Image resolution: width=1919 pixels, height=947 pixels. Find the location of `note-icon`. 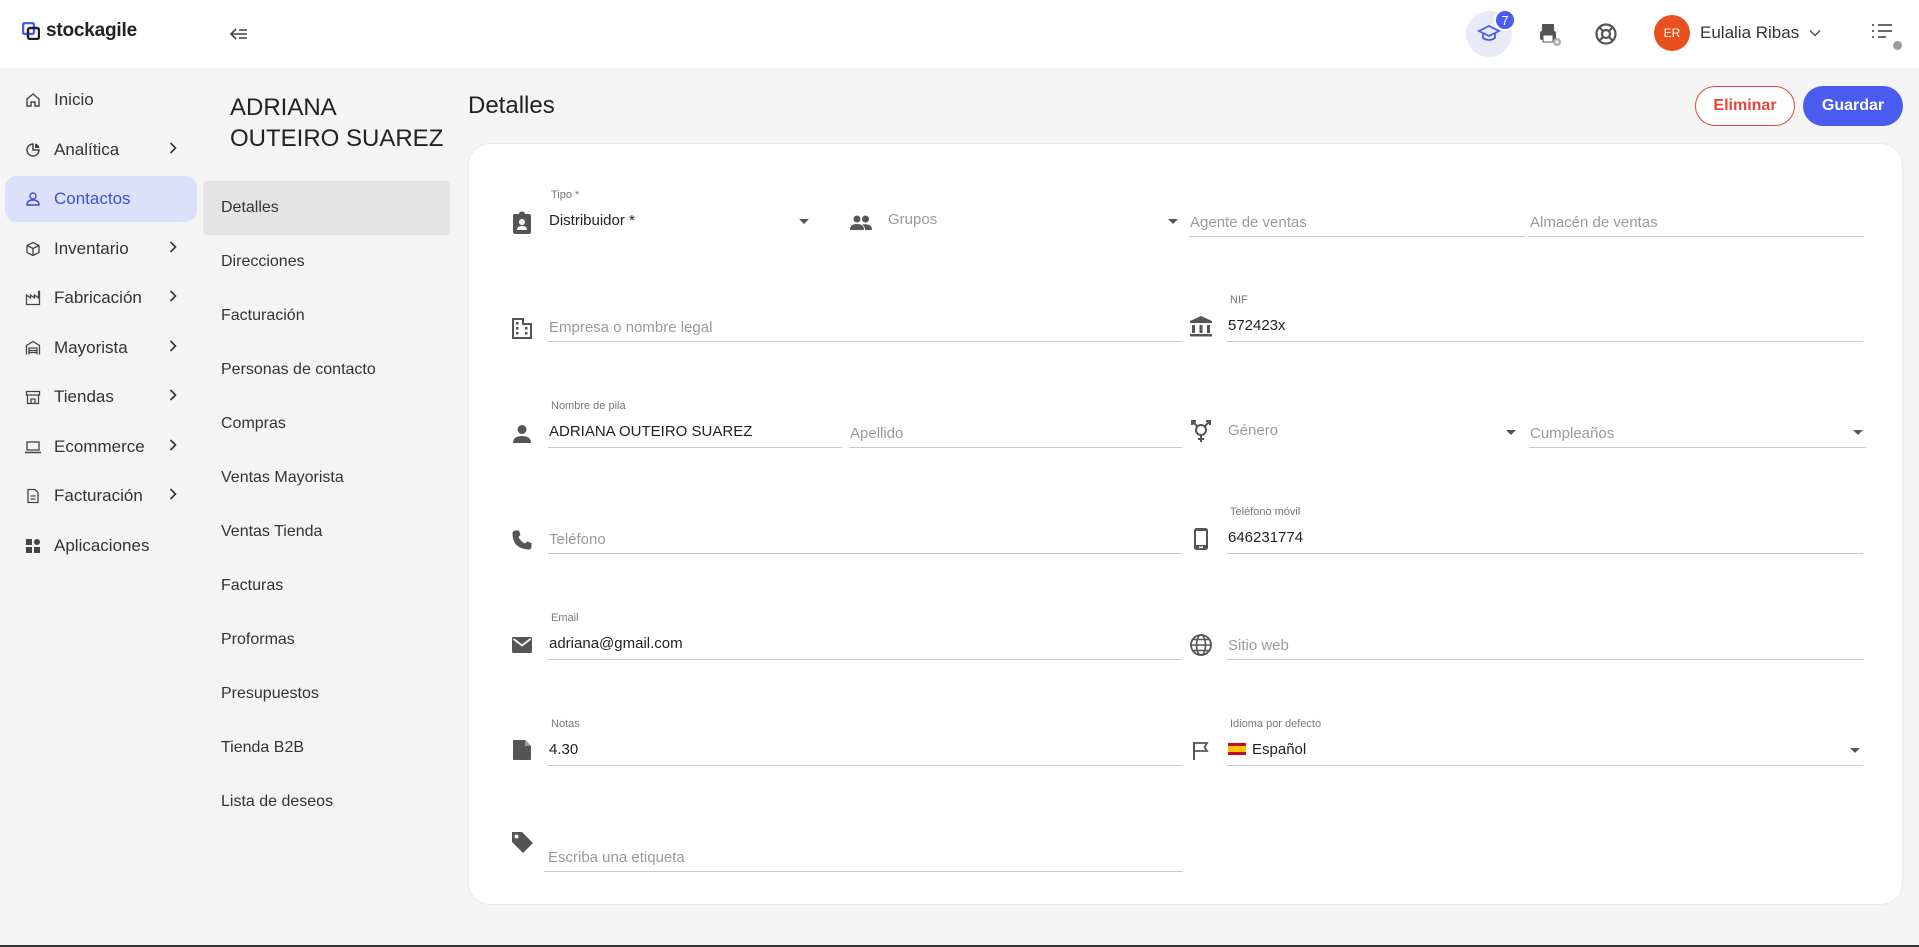

note-icon is located at coordinates (522, 750).